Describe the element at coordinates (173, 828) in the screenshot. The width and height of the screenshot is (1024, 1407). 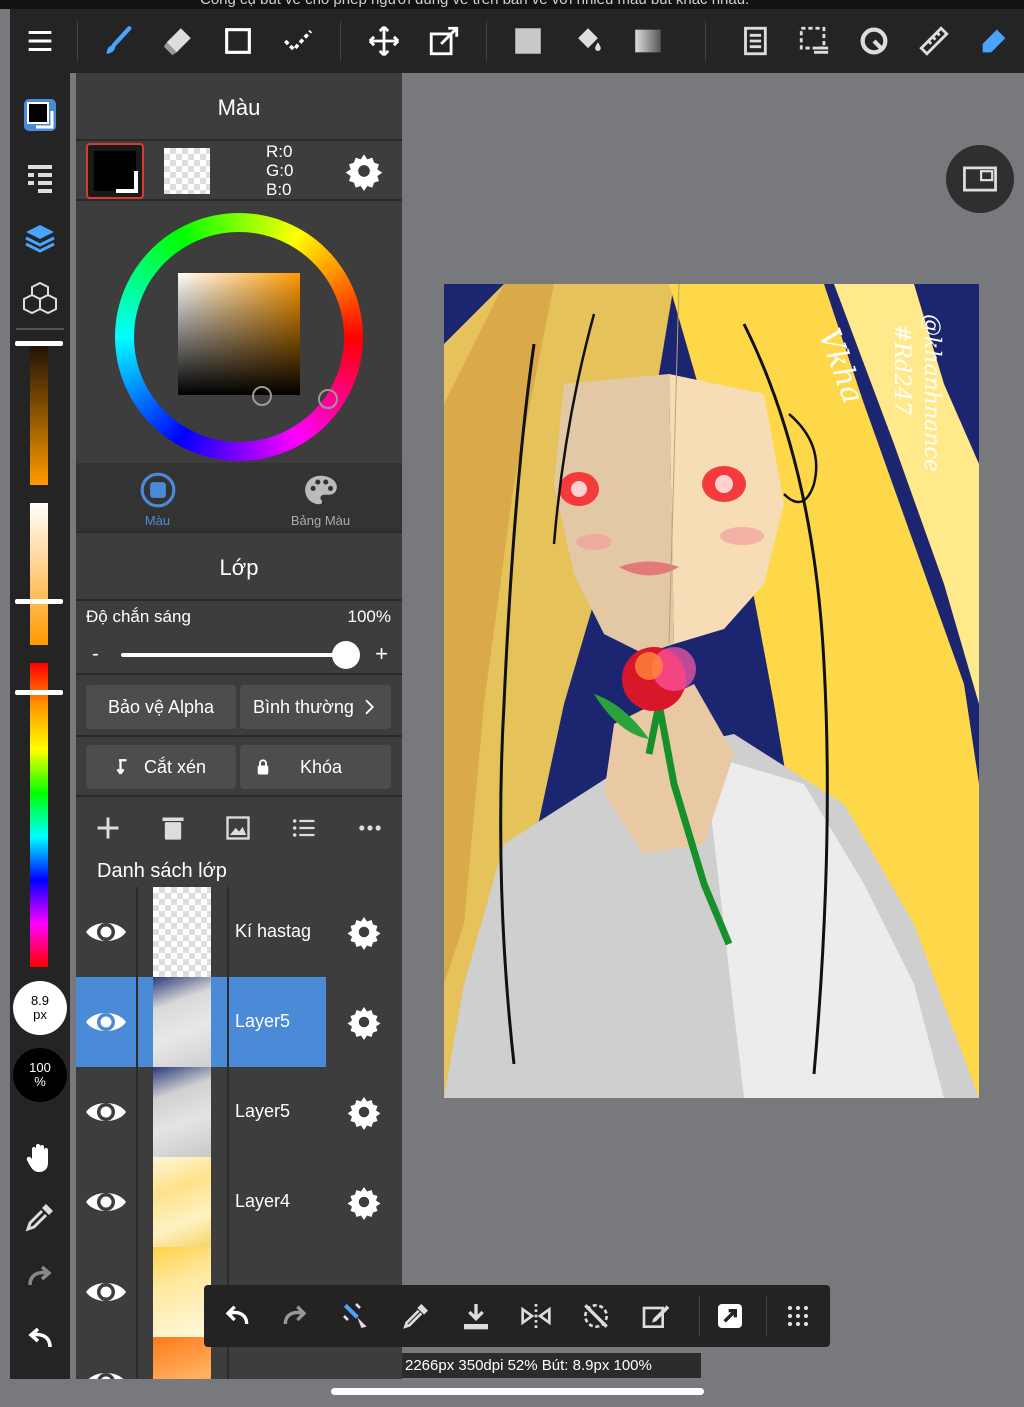
I see `delete-layer-icon` at that location.